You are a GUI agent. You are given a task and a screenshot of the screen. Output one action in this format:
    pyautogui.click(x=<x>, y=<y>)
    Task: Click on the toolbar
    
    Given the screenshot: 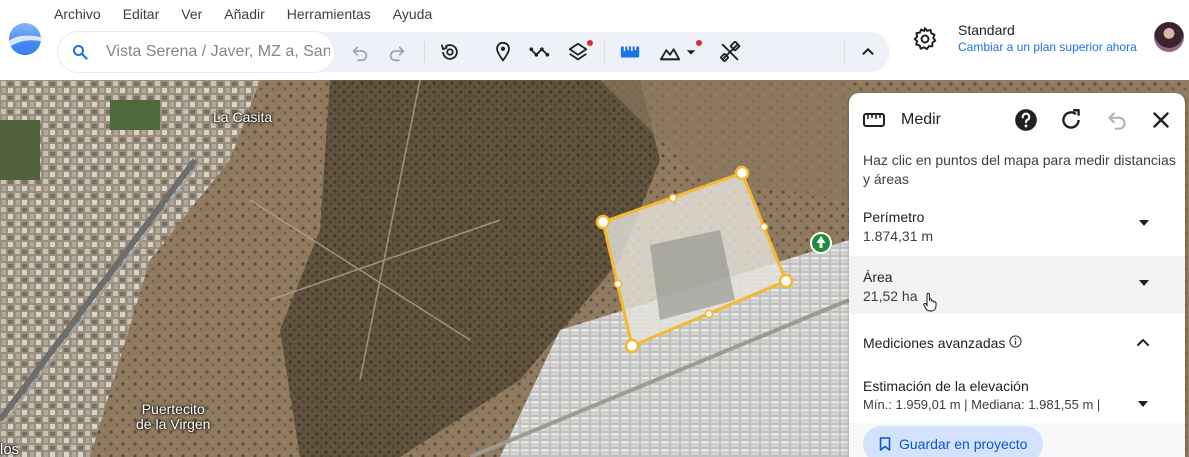 What is the action you would take?
    pyautogui.click(x=474, y=52)
    